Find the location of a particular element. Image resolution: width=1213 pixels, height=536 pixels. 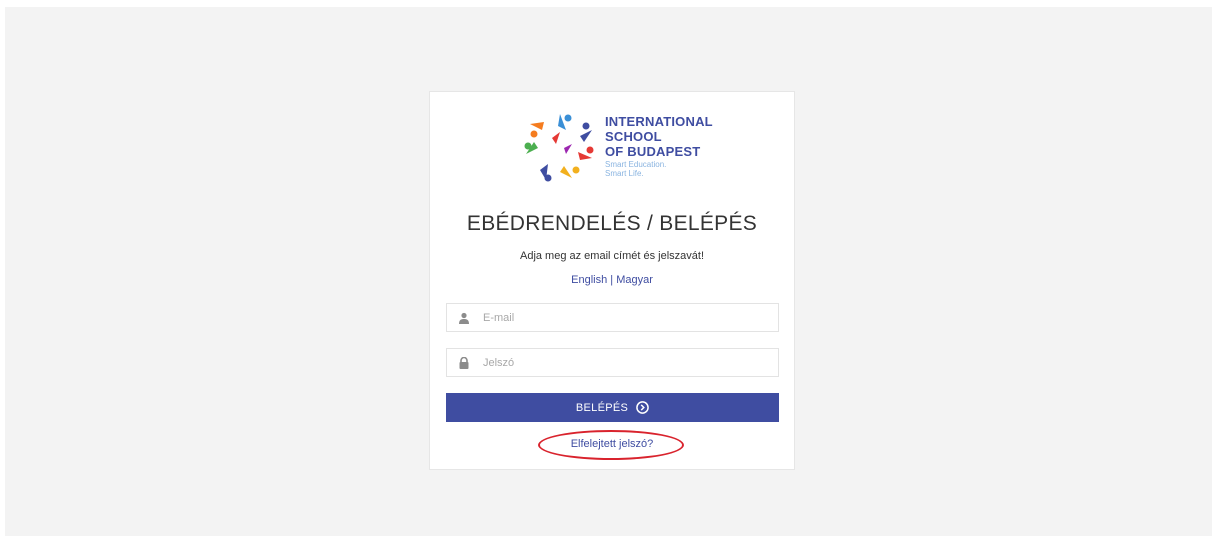

circle-arrow-right-icon is located at coordinates (642, 407).